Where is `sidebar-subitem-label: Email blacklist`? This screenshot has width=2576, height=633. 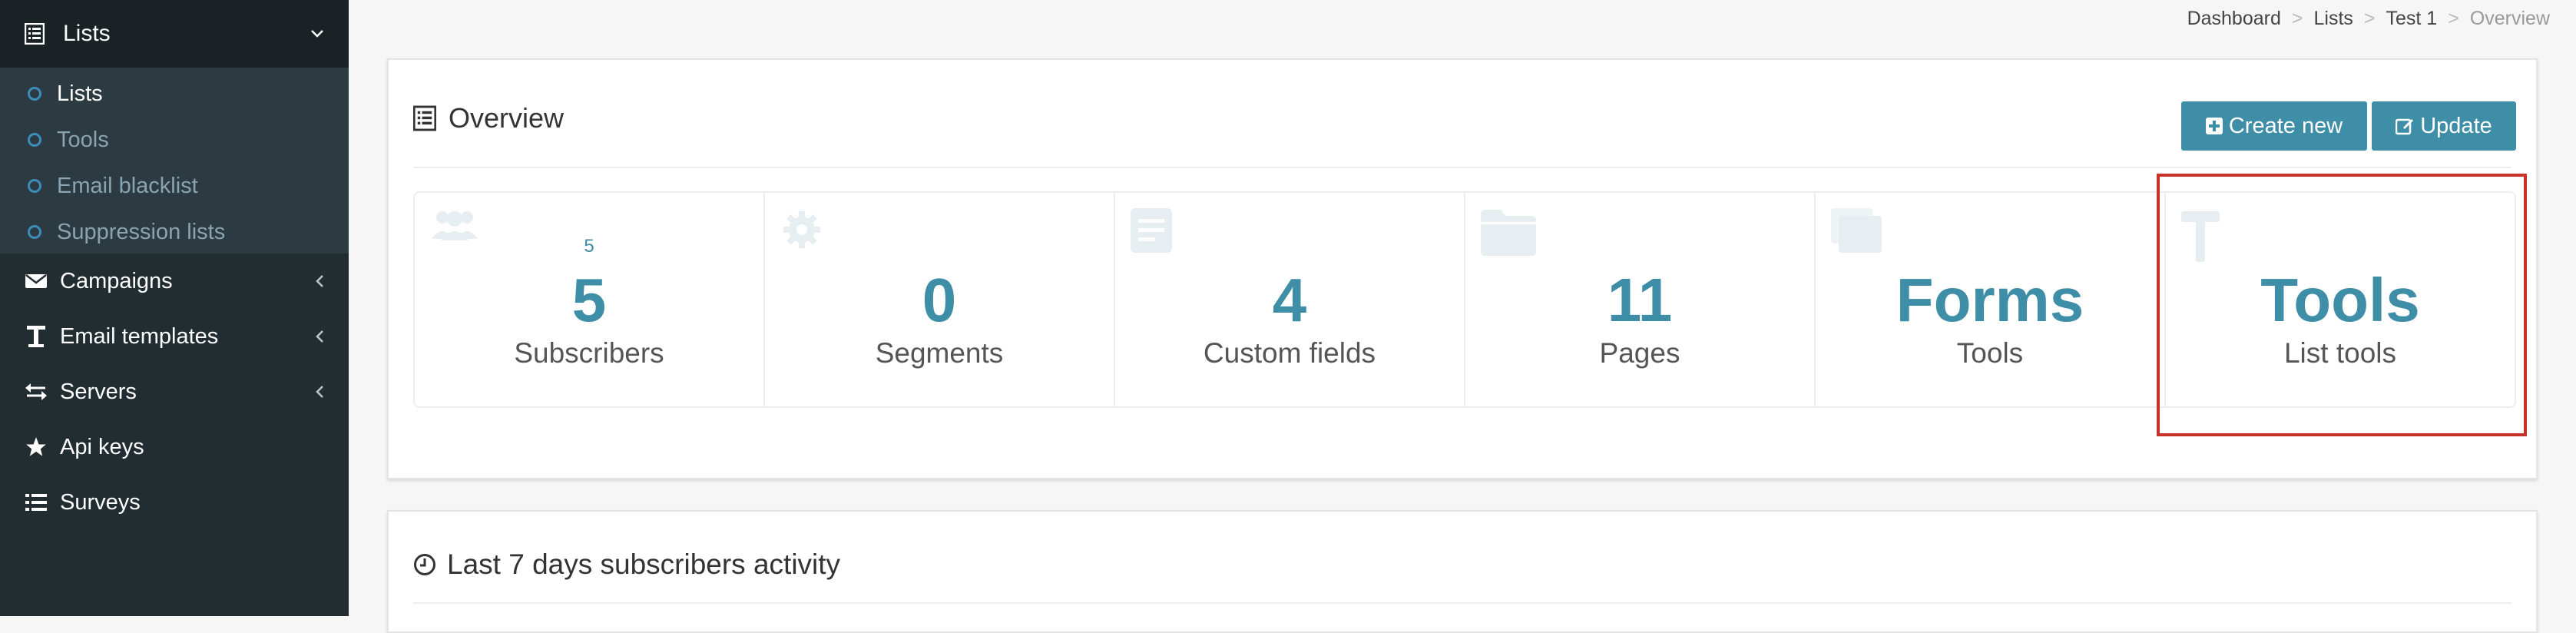 sidebar-subitem-label: Email blacklist is located at coordinates (127, 185).